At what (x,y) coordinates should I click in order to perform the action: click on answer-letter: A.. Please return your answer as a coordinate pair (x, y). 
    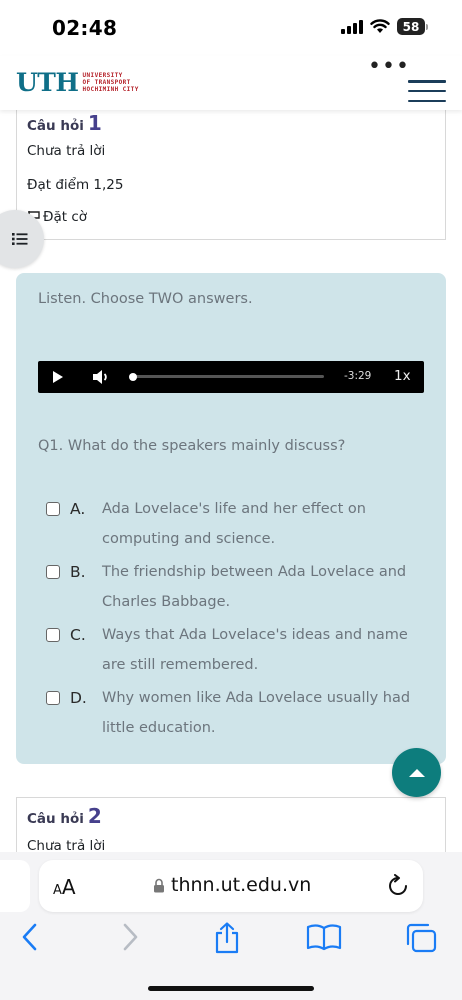
    Looking at the image, I should click on (78, 509).